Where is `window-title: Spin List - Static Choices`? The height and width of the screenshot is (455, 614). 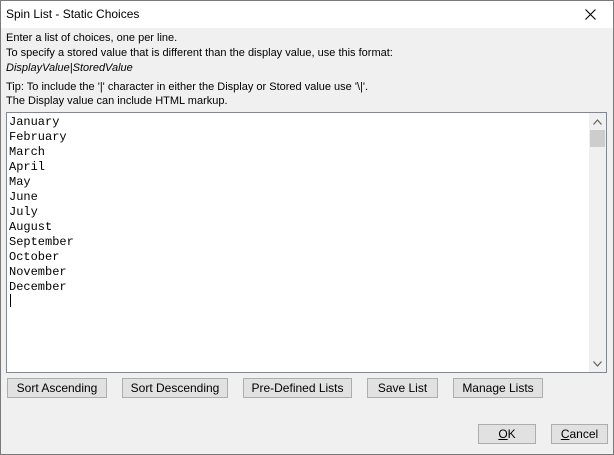 window-title: Spin List - Static Choices is located at coordinates (73, 14).